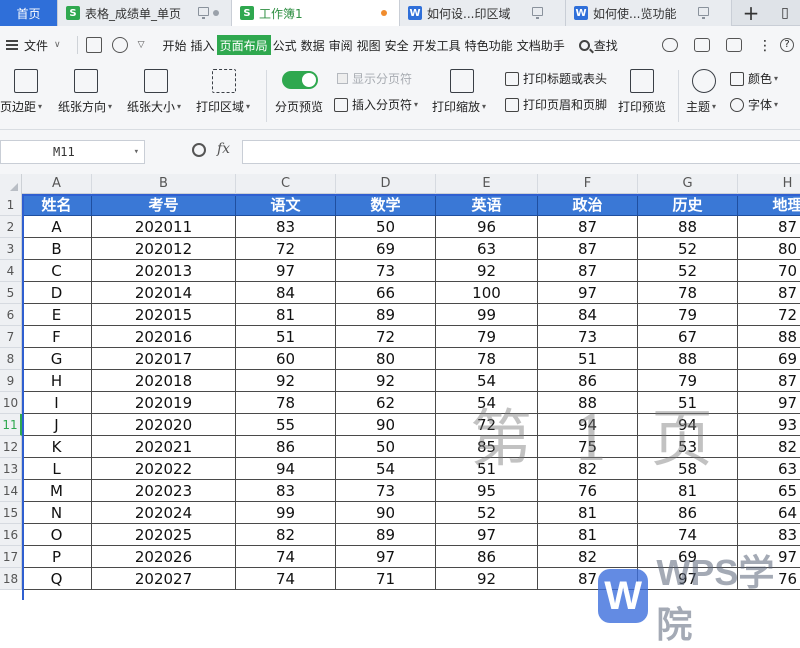 This screenshot has width=800, height=648. Describe the element at coordinates (223, 106) in the screenshot. I see `print-area-button: 打印区域 ▾` at that location.